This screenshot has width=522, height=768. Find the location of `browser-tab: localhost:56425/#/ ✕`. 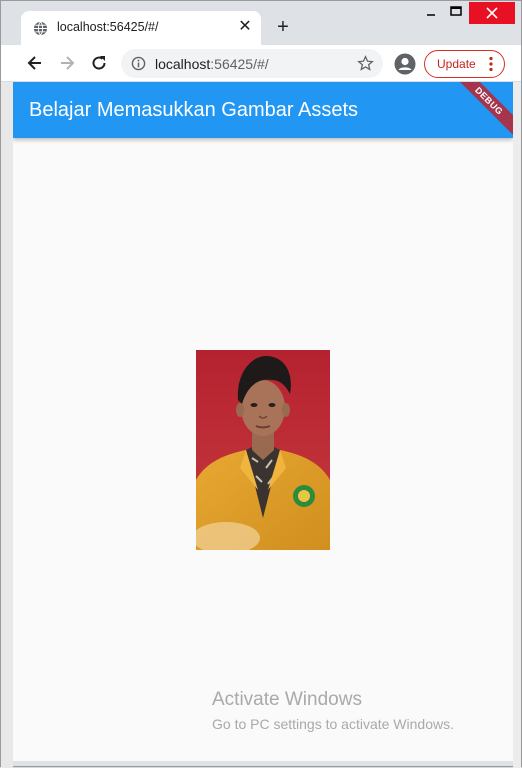

browser-tab: localhost:56425/#/ ✕ is located at coordinates (141, 28).